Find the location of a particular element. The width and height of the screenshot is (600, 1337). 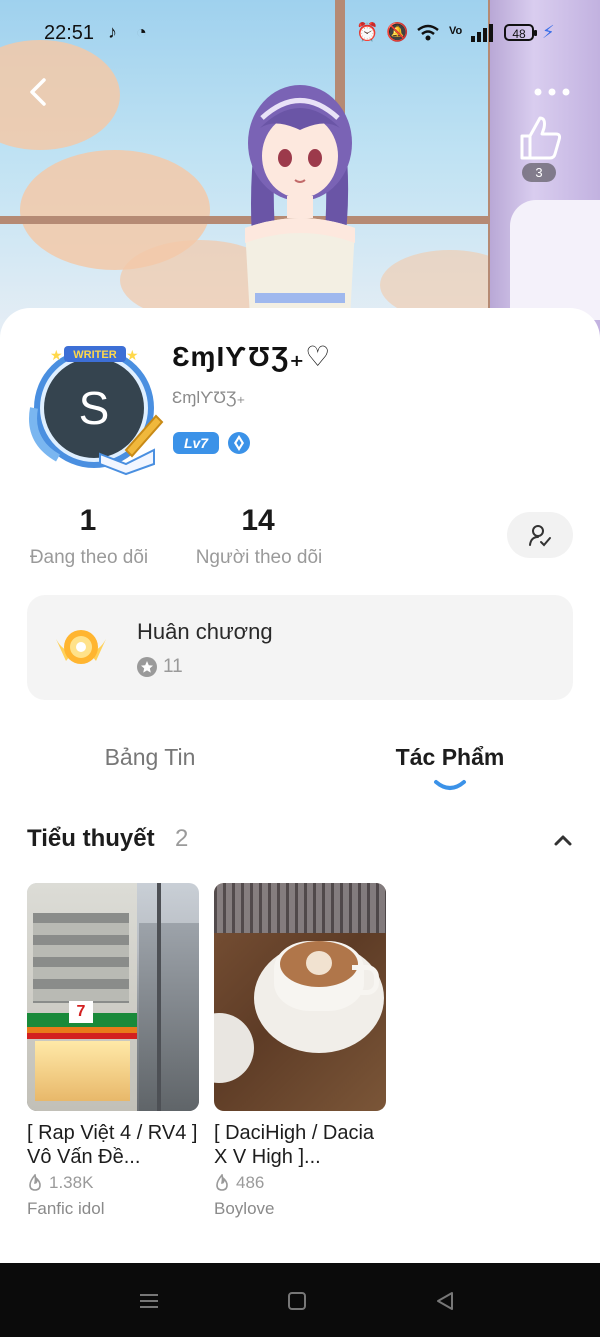

volte-icon: Vo is located at coordinates (456, 31).